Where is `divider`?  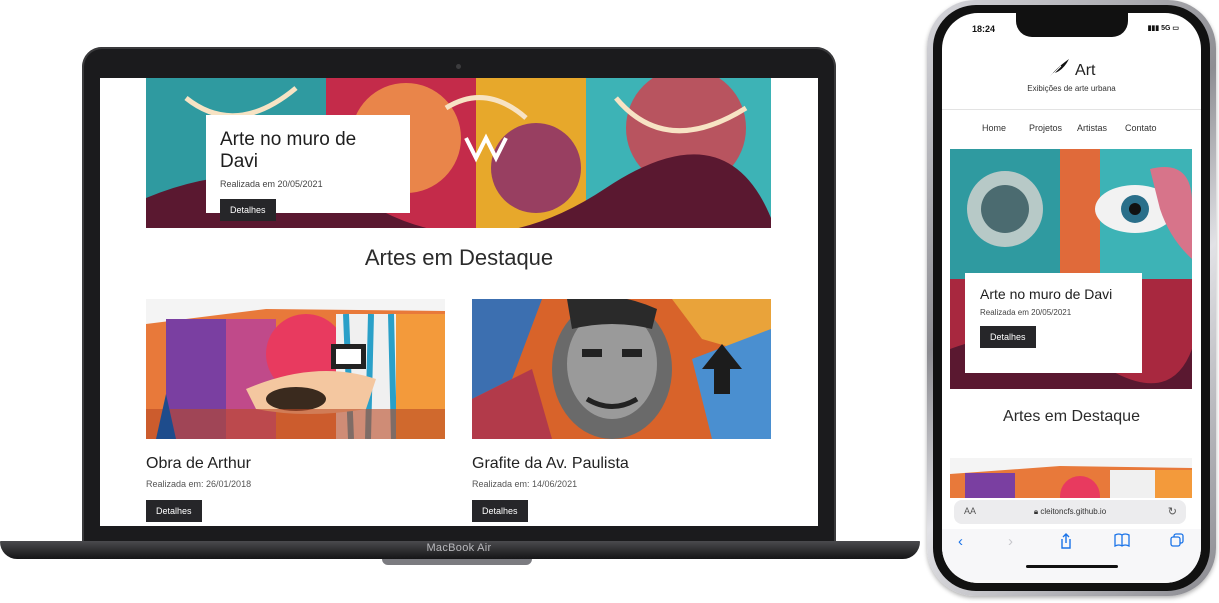 divider is located at coordinates (1071, 109).